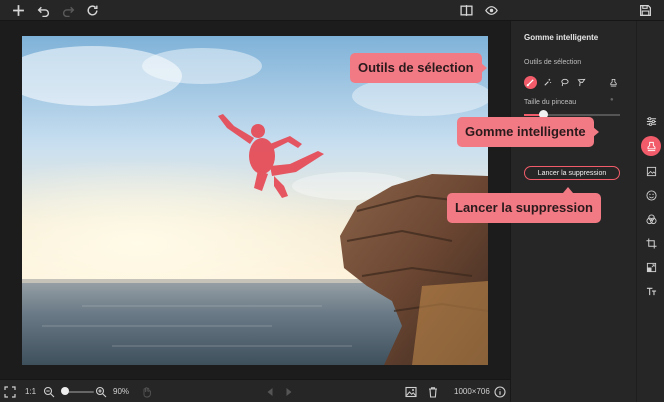  I want to click on brush-size-label: Taille du pinceau, so click(550, 102).